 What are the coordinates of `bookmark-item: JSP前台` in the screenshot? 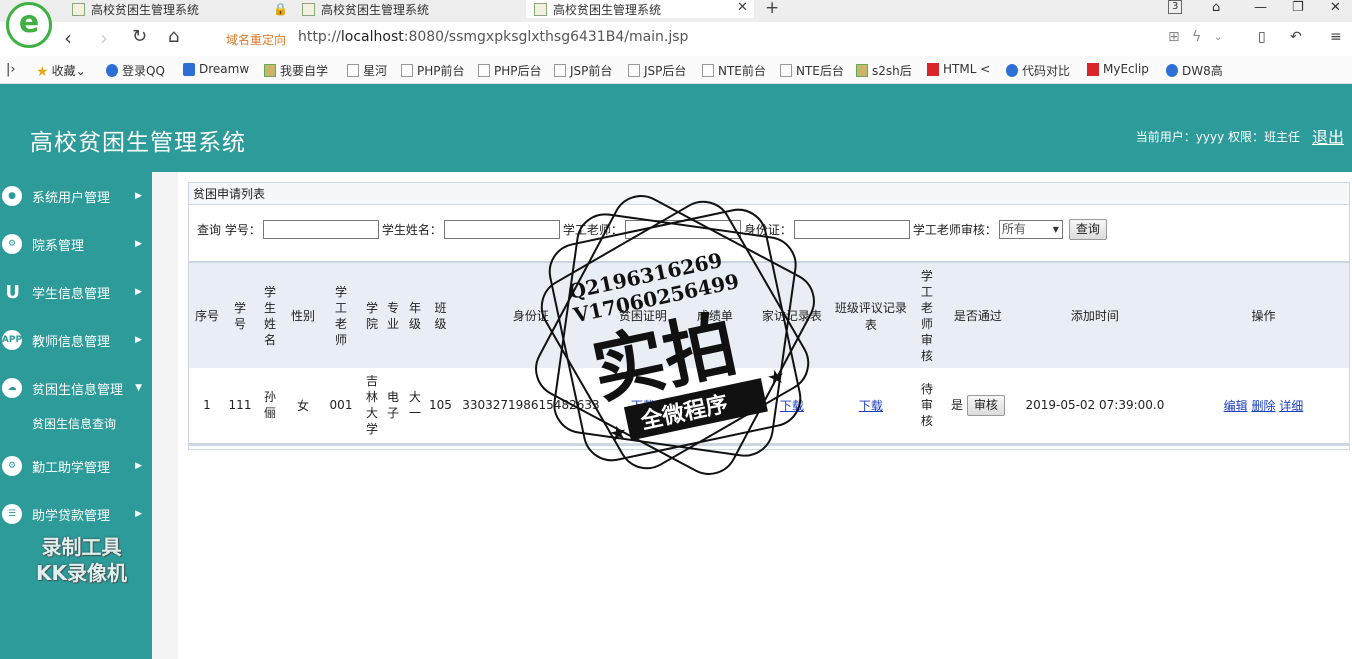 It's located at (583, 70).